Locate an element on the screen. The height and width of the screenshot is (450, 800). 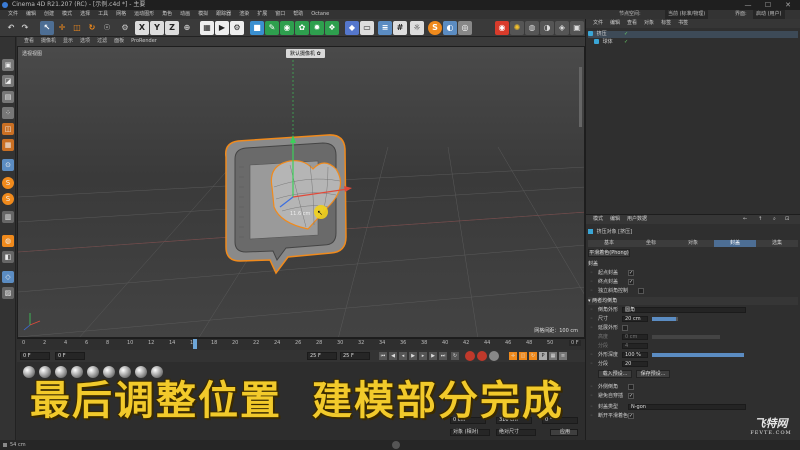
menu-help: 帮助 is located at coordinates (298, 14).